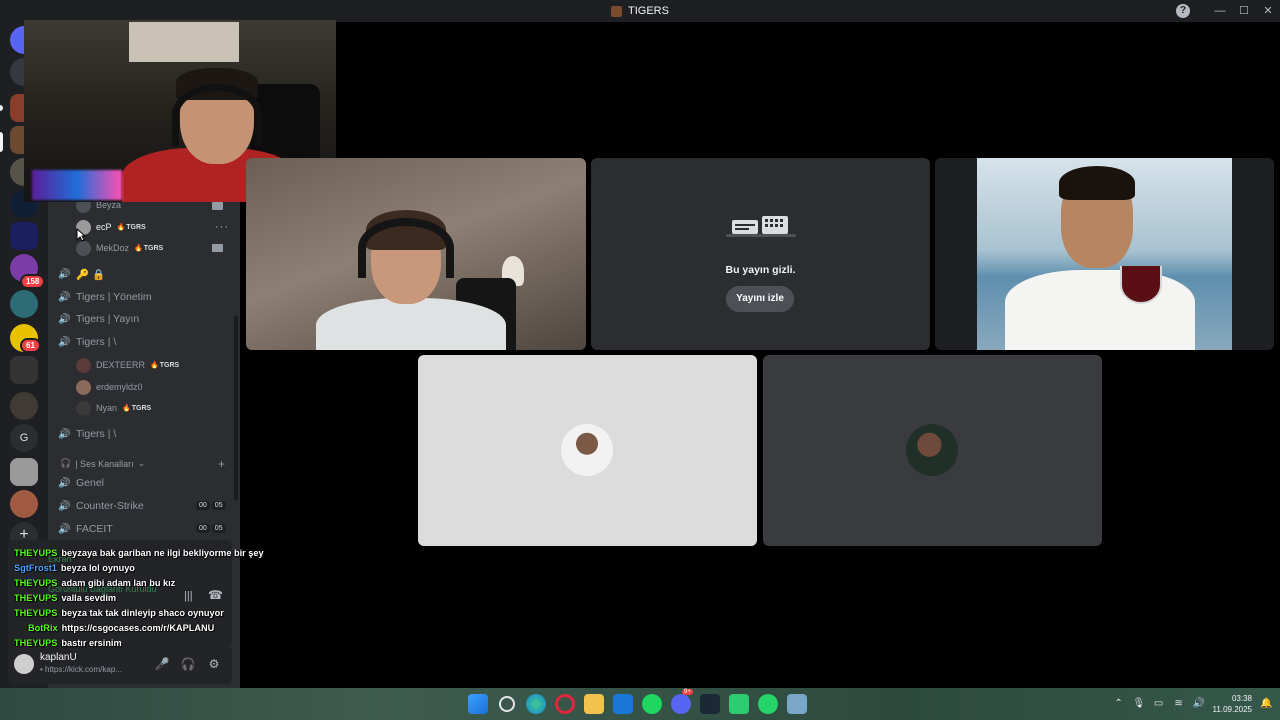 Image resolution: width=1280 pixels, height=720 pixels. What do you see at coordinates (139, 570) in the screenshot?
I see `chat-message: SgtFrost1 beyza lol oynuyo` at bounding box center [139, 570].